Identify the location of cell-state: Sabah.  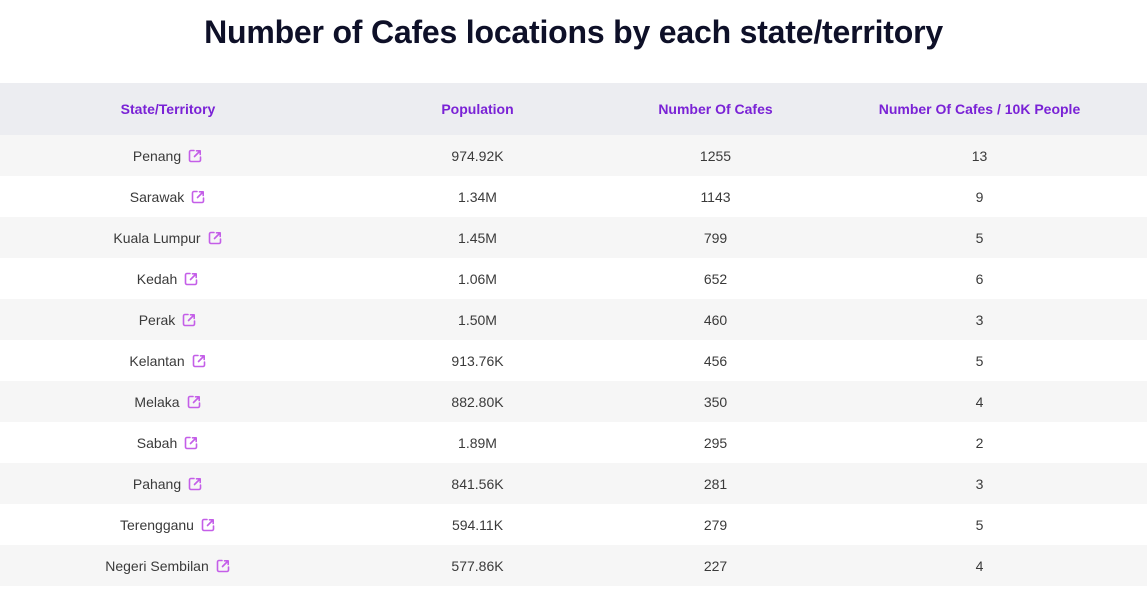
(168, 442).